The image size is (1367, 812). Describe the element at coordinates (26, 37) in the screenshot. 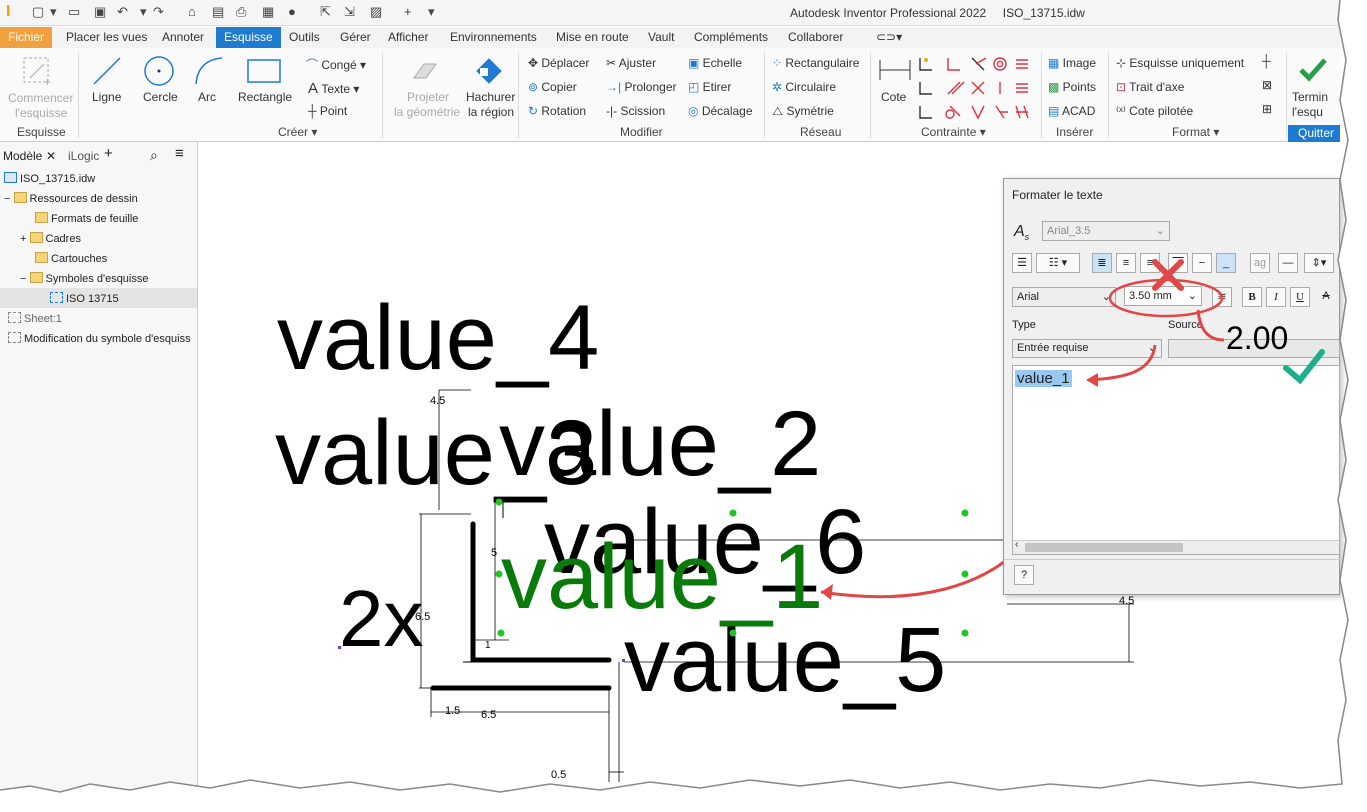

I see `tab-fichier: Fichier` at that location.